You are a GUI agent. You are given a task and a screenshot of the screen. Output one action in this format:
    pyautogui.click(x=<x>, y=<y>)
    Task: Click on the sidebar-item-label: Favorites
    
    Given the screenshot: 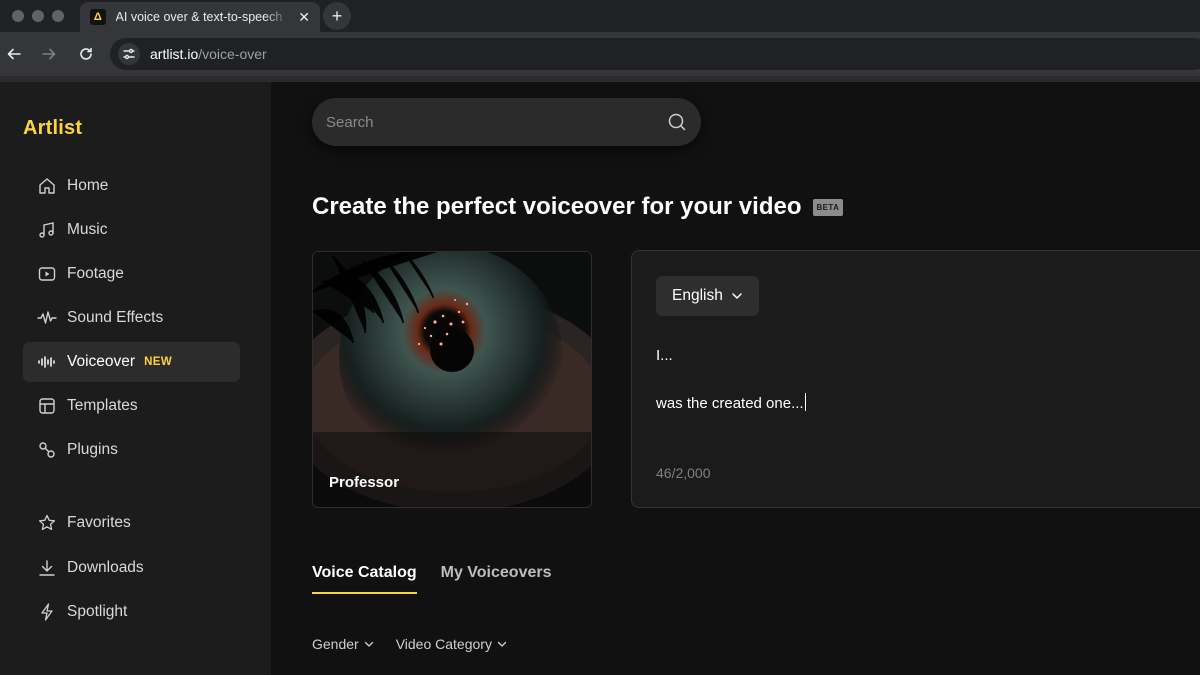 What is the action you would take?
    pyautogui.click(x=99, y=522)
    